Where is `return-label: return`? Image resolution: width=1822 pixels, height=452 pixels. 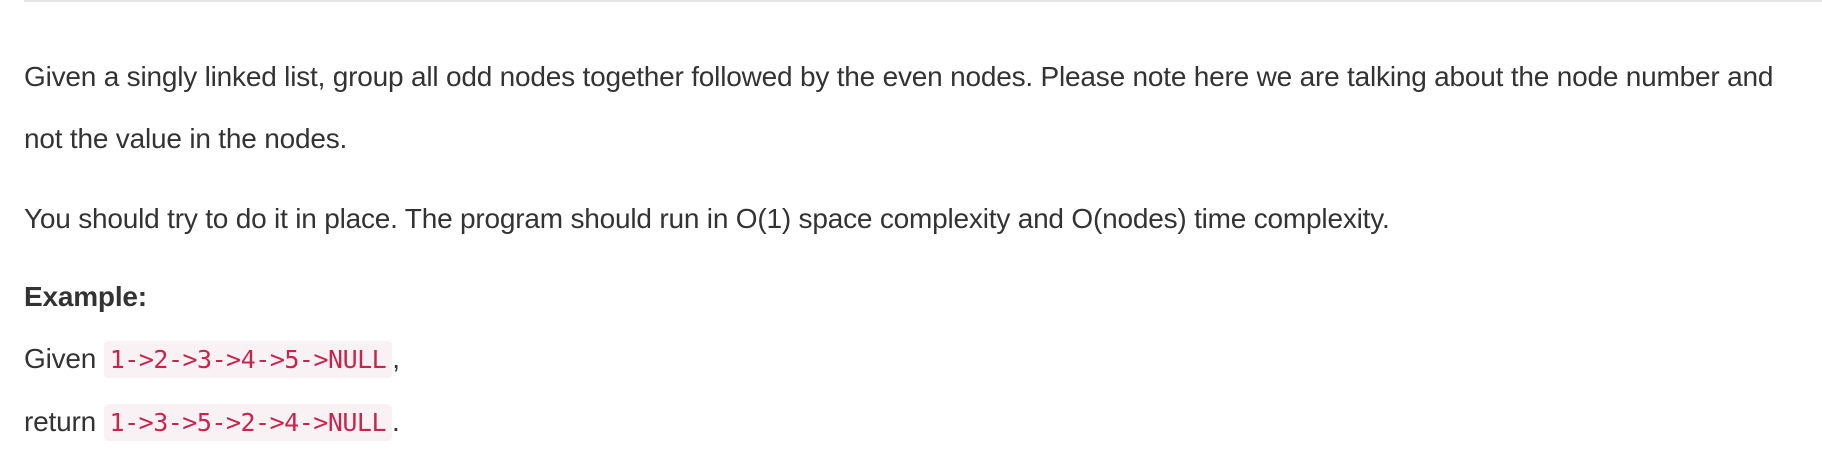
return-label: return is located at coordinates (60, 421).